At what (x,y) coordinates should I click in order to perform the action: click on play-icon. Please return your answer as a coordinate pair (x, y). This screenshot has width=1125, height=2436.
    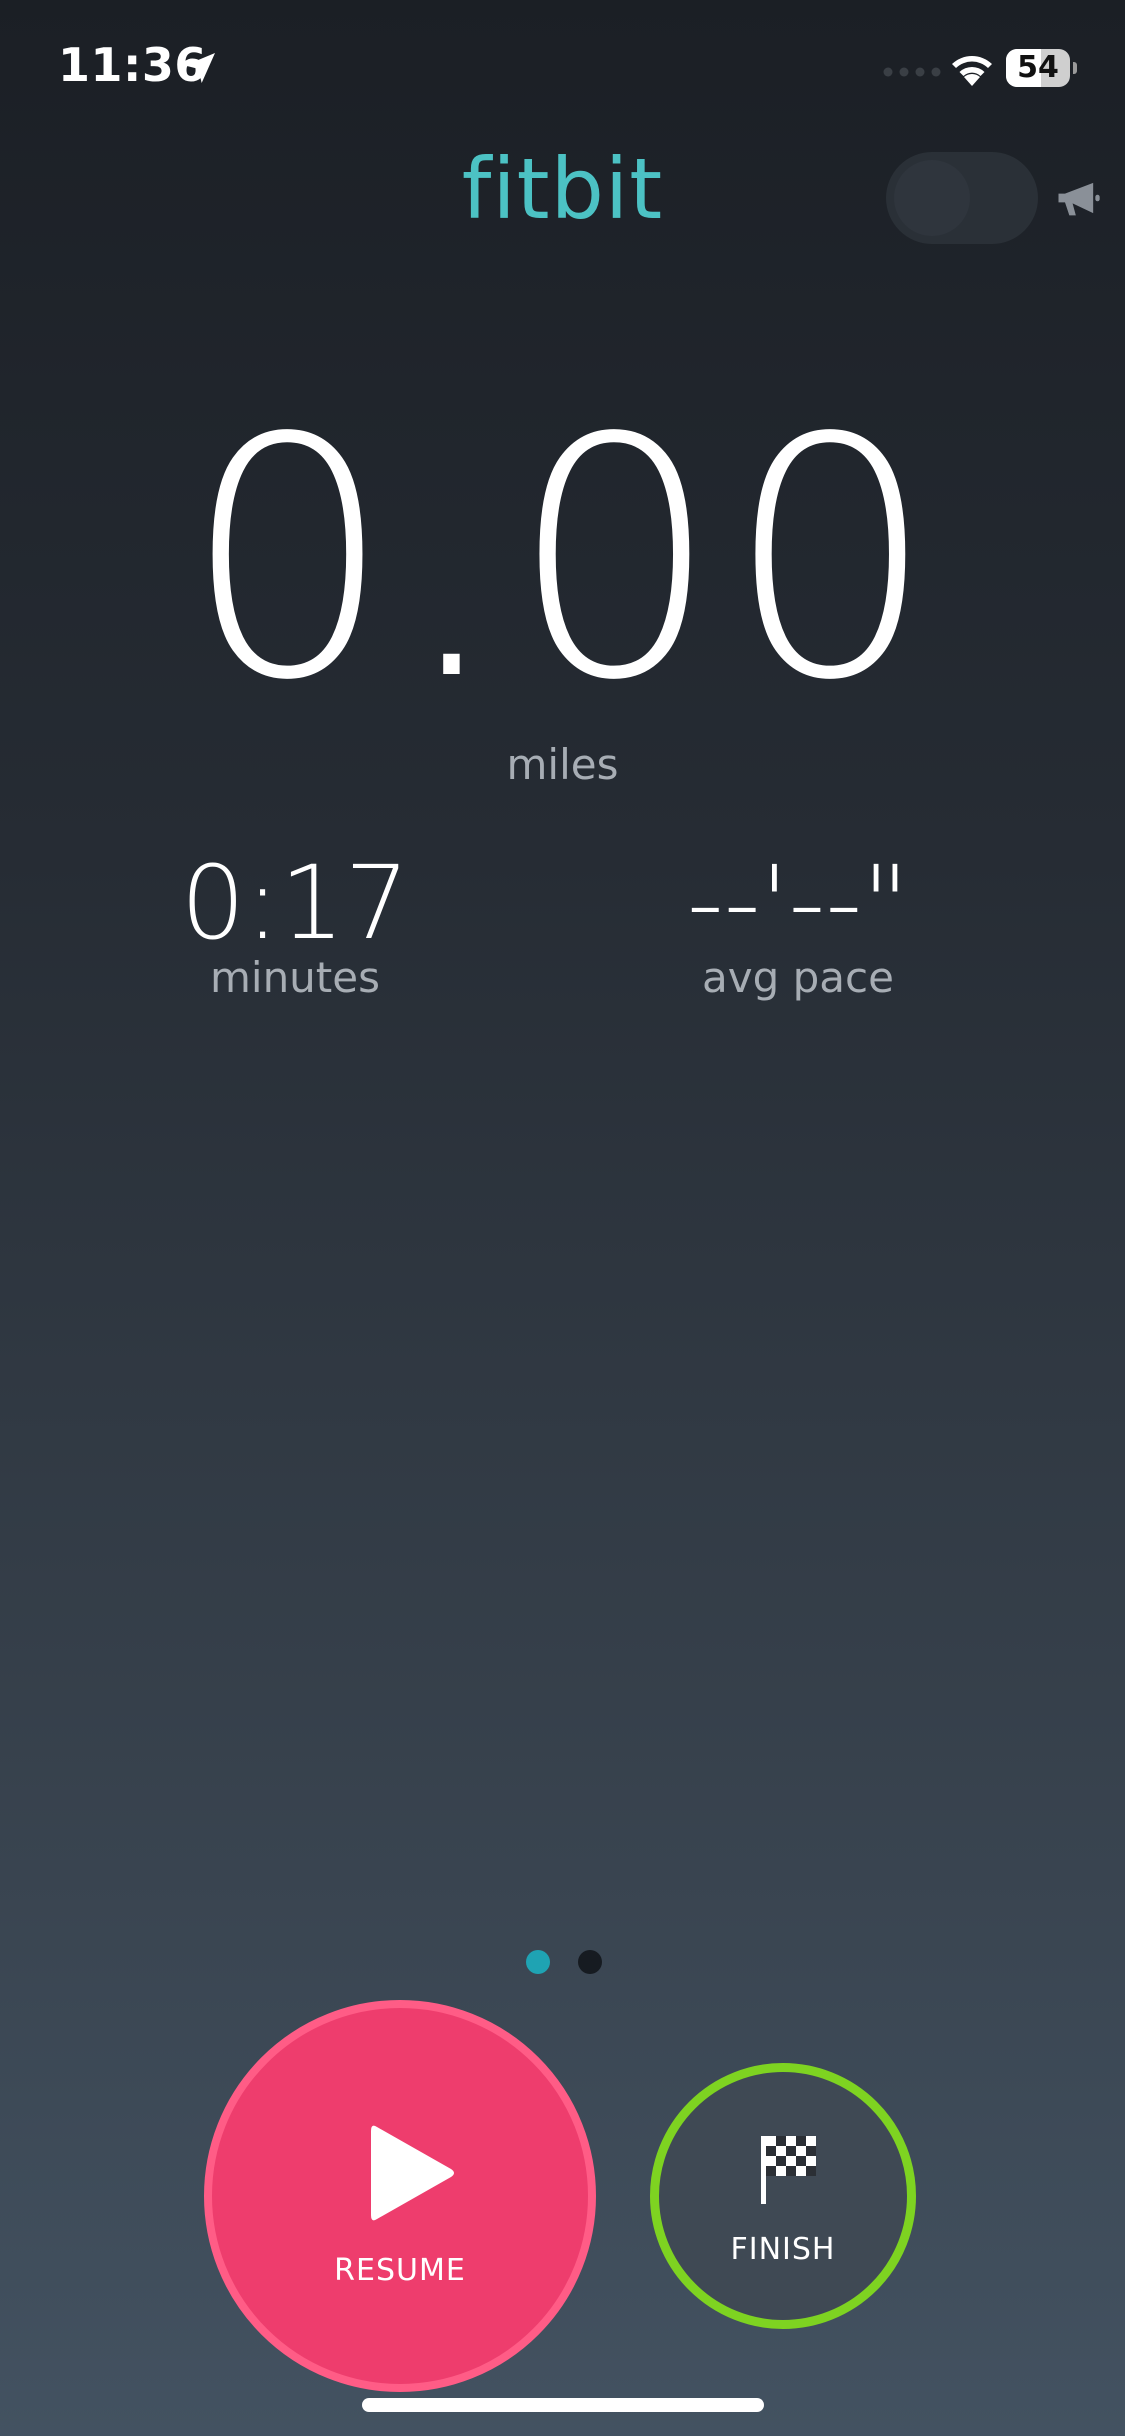
    Looking at the image, I should click on (412, 2173).